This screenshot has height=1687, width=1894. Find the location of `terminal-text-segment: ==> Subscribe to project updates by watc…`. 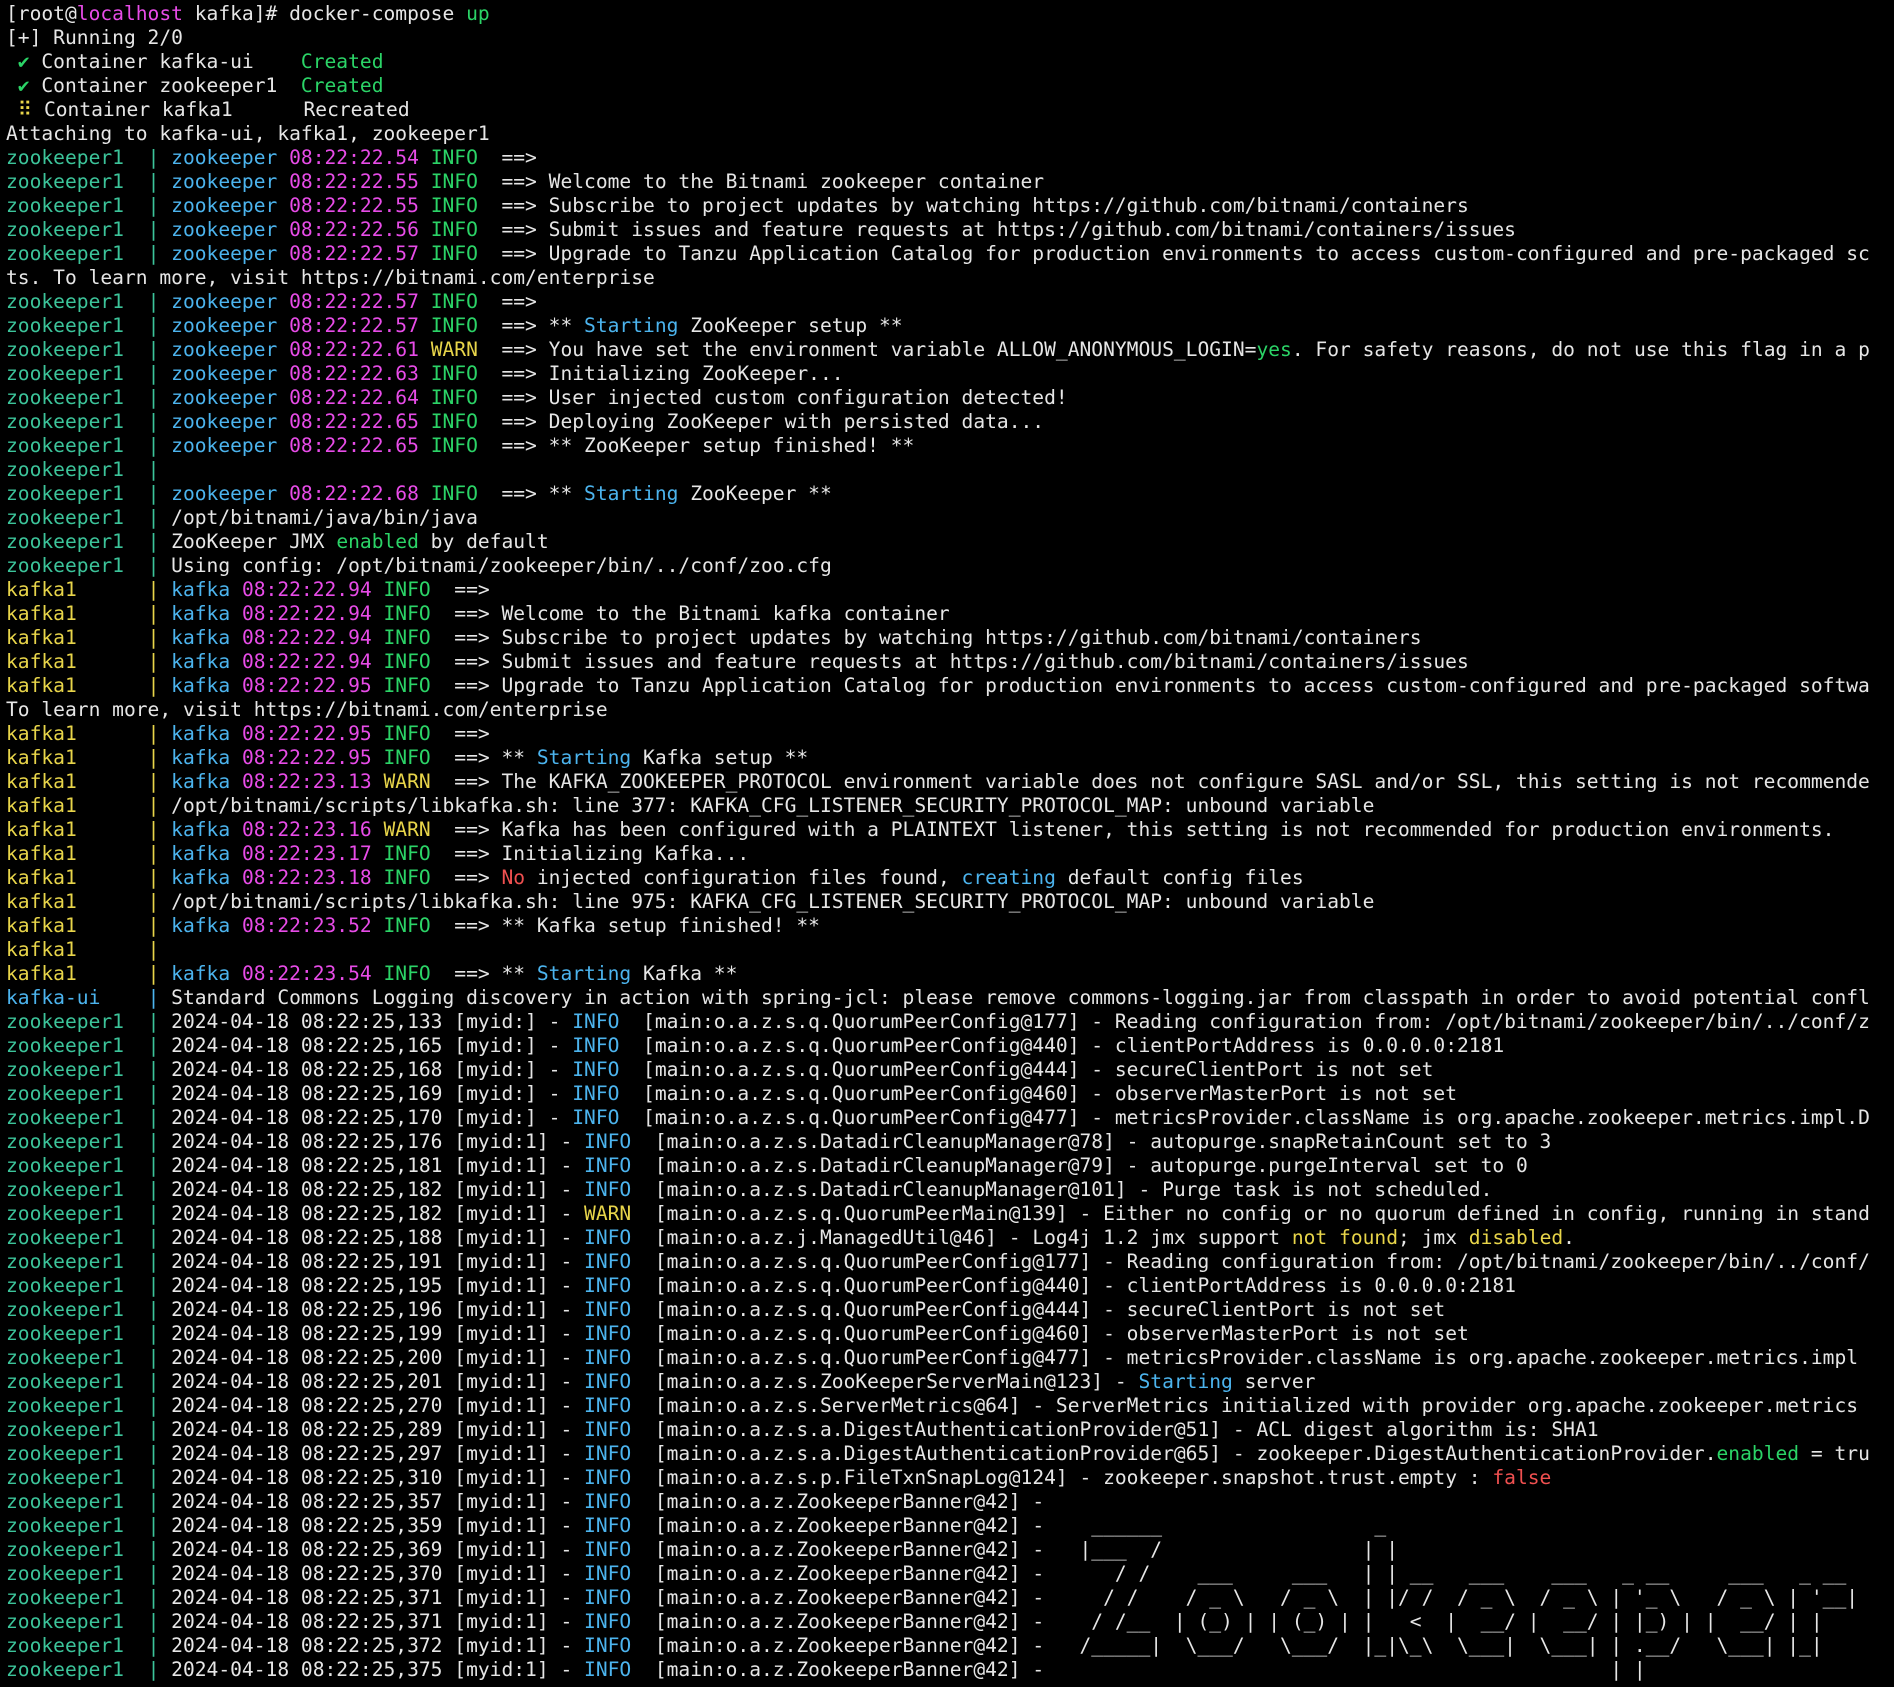

terminal-text-segment: ==> Subscribe to project updates by watc… is located at coordinates (932, 637).